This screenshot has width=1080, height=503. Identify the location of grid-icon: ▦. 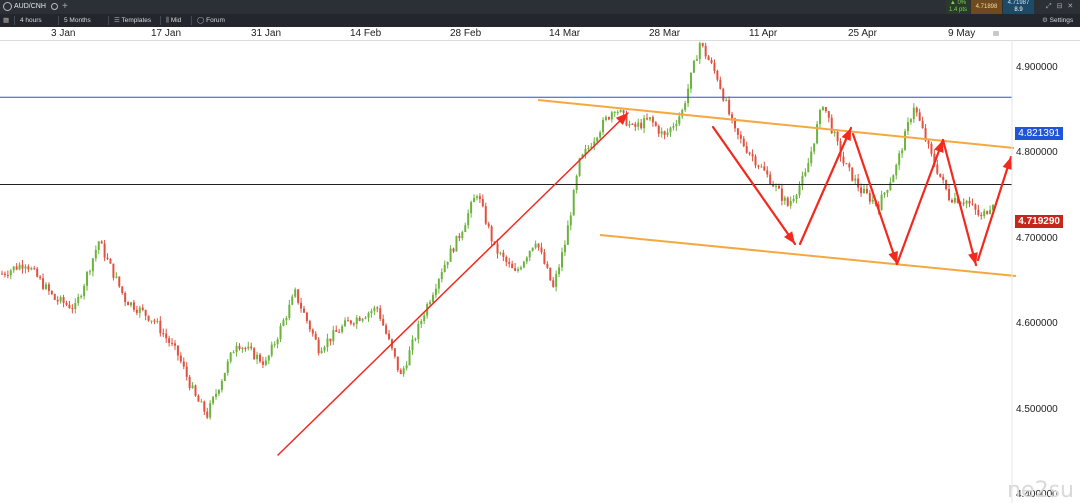
(6, 20).